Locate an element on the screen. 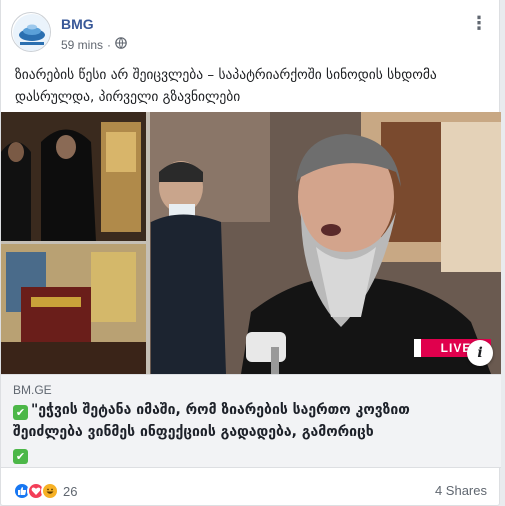  link-domain: BM.GE is located at coordinates (32, 390).